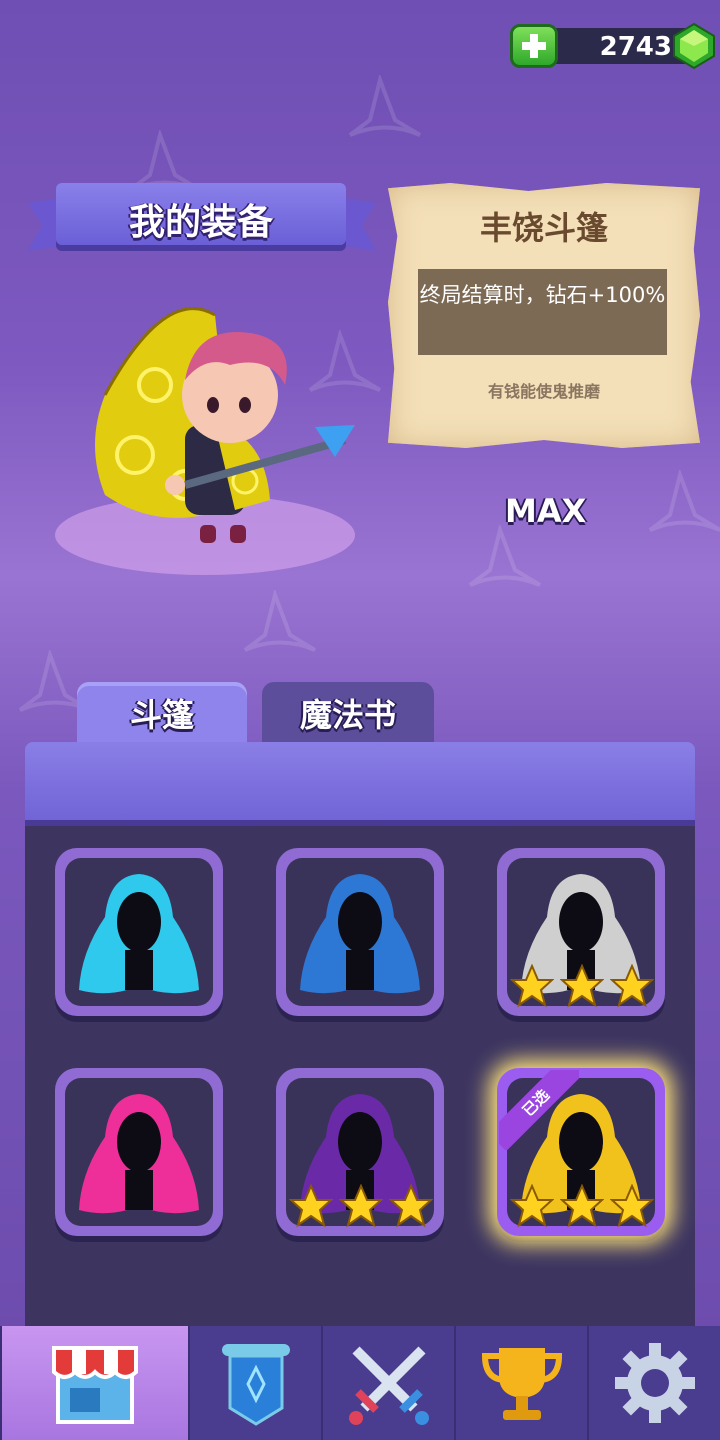 This screenshot has width=720, height=1440. I want to click on cyan-cape-icon, so click(139, 934).